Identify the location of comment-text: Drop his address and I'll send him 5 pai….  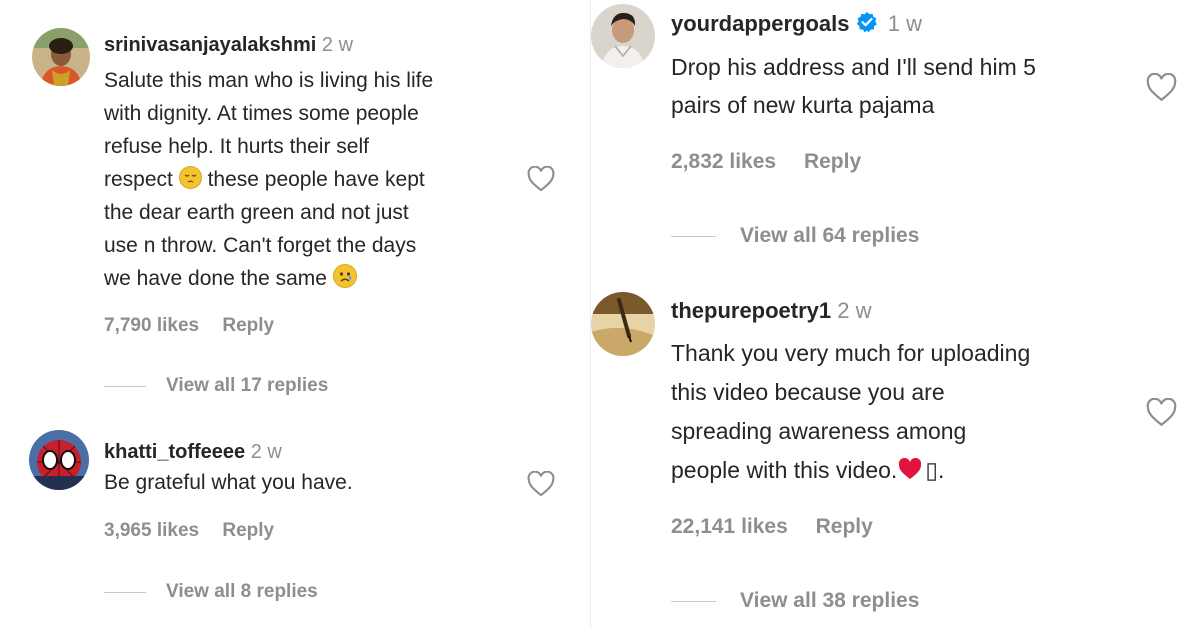
(853, 86).